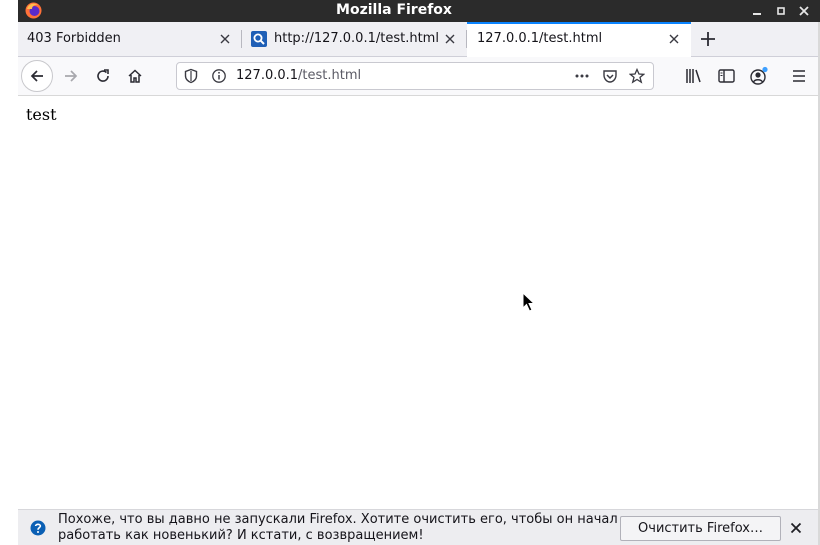  I want to click on minimize-button, so click(757, 11).